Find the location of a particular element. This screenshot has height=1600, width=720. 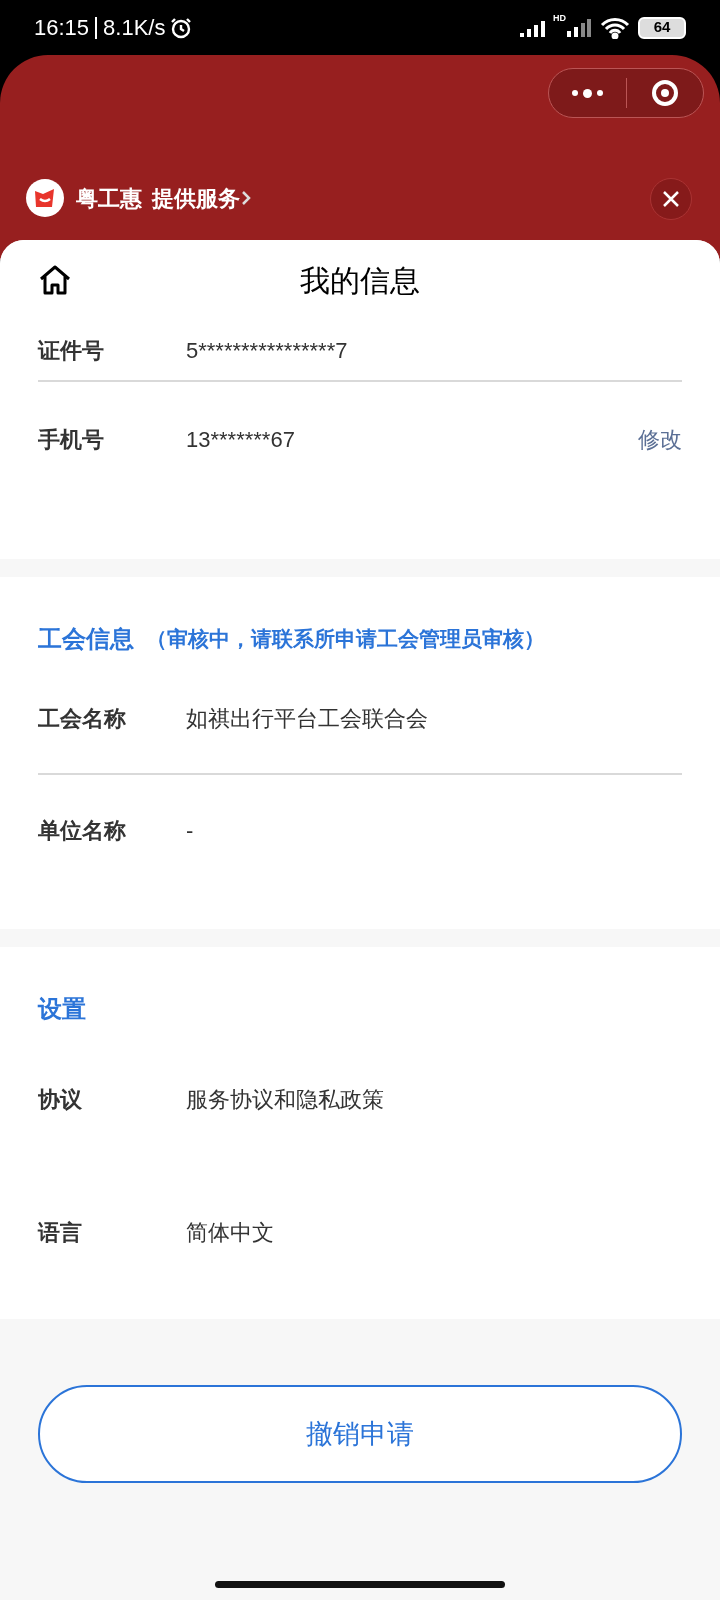

cancel-application-button: 撤销申请 is located at coordinates (360, 1434).